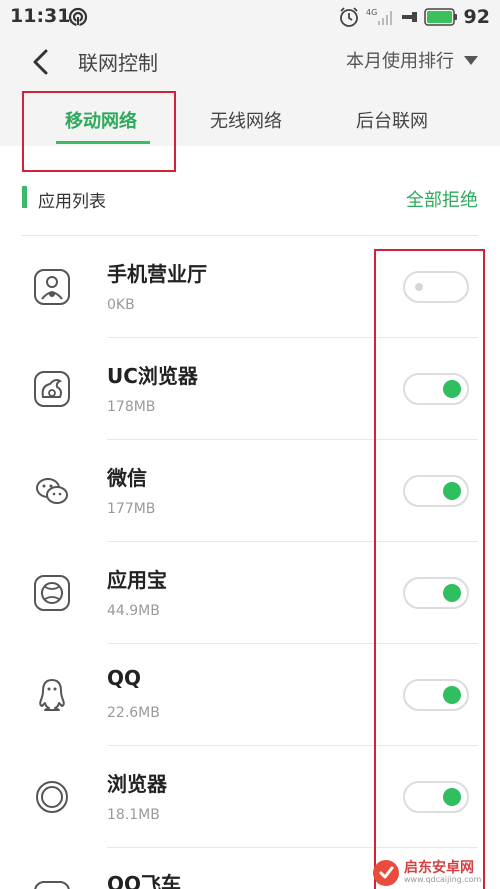 The image size is (500, 889). What do you see at coordinates (103, 142) in the screenshot?
I see `tab-active-indicator` at bounding box center [103, 142].